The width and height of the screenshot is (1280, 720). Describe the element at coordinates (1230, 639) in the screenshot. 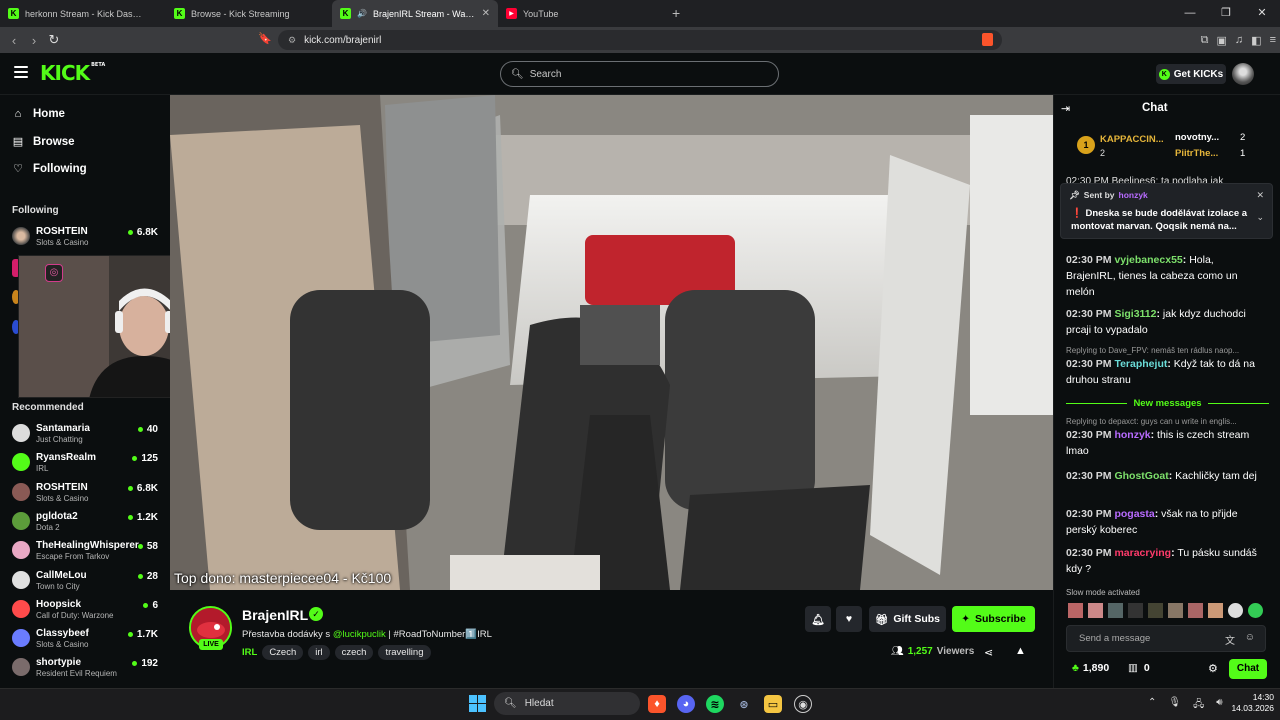

I see `translate-icon: 文` at that location.